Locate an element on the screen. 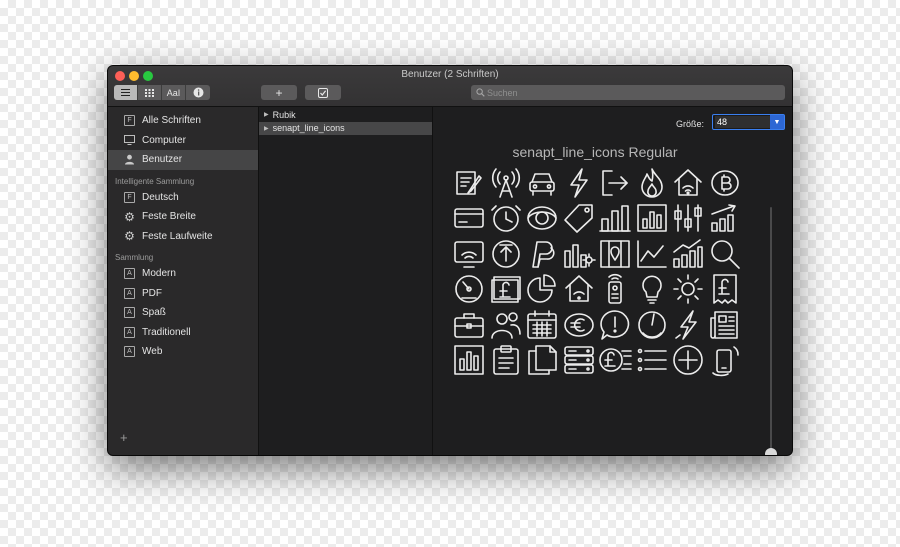 This screenshot has height=547, width=900. document-copy-icon is located at coordinates (542, 361).